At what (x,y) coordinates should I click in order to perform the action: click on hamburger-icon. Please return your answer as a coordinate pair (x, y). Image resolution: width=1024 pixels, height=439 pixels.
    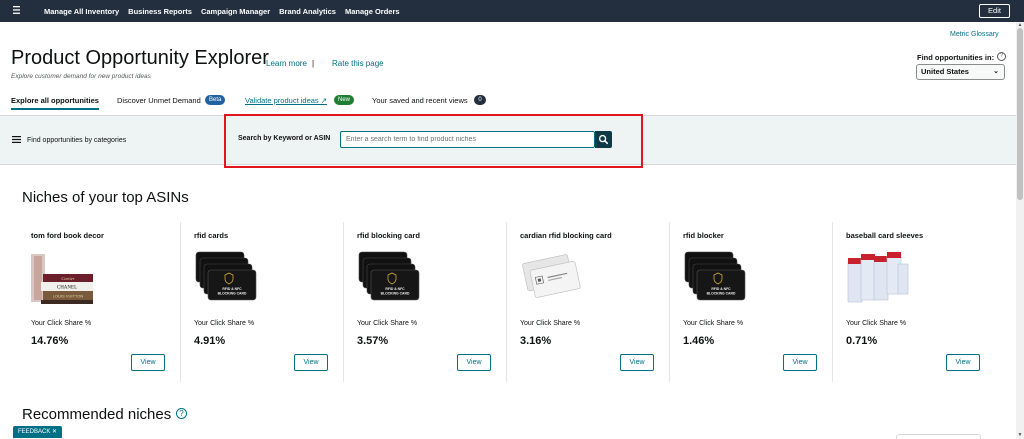
    Looking at the image, I should click on (16, 11).